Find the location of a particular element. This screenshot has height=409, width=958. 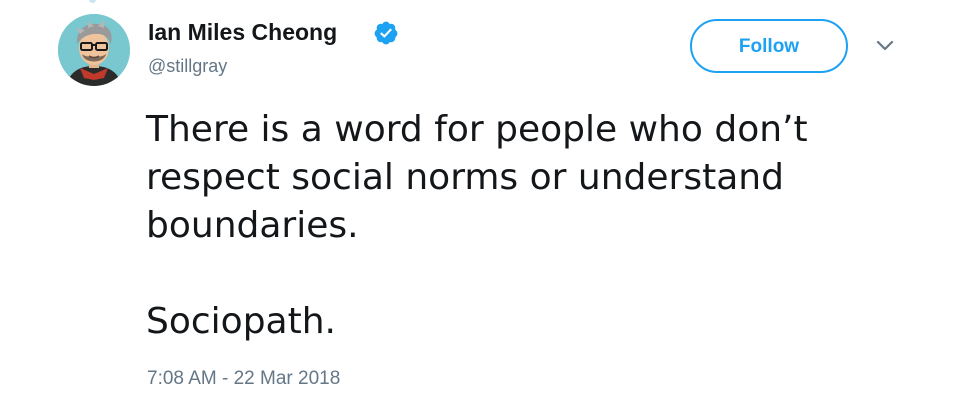

user-handle: @stillgray is located at coordinates (187, 66).